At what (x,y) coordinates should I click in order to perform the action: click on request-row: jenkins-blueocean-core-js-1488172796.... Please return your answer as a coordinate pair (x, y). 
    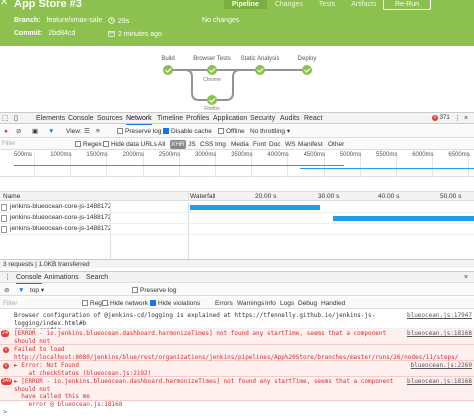
    Looking at the image, I should click on (237, 207).